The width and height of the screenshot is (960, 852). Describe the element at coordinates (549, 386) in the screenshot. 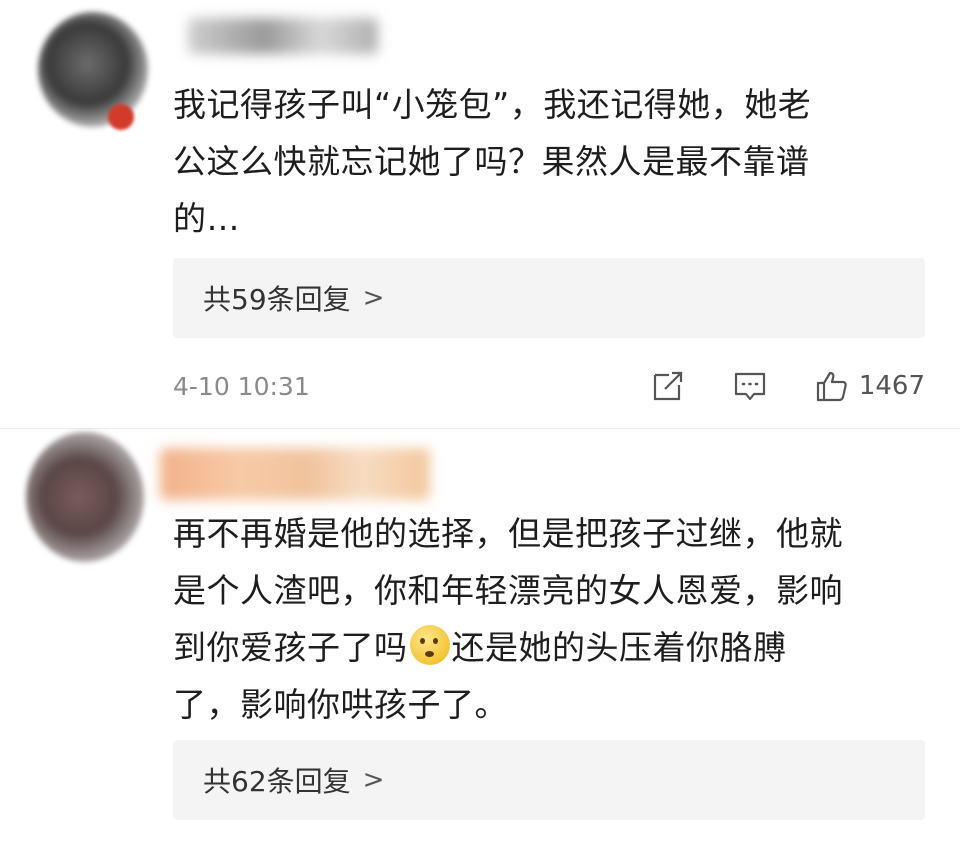

I see `comment-meta: 4-10 10:31 1467` at that location.